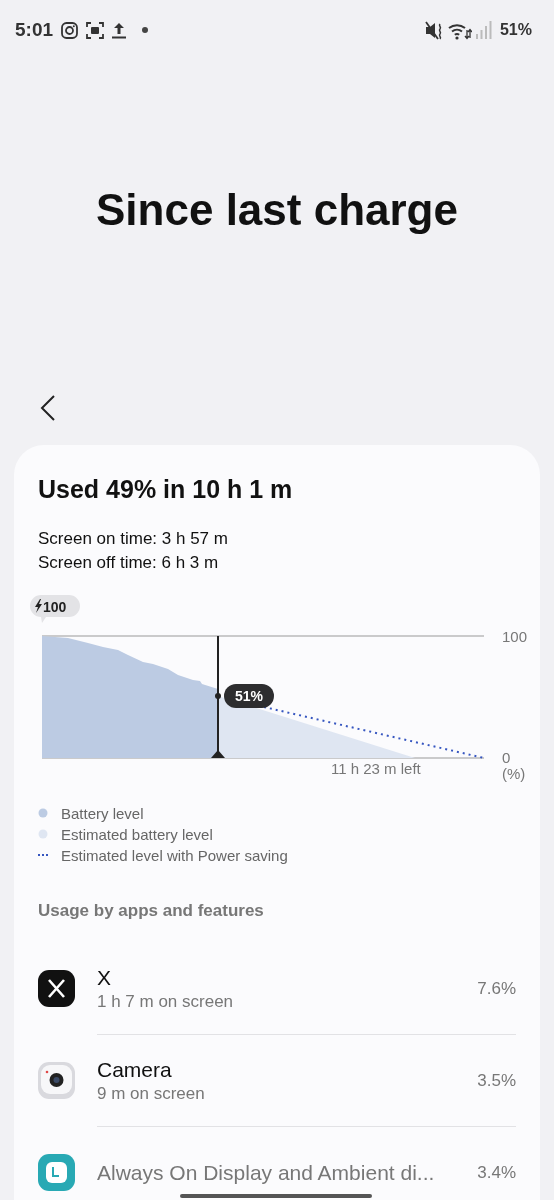 The width and height of the screenshot is (554, 1200). Describe the element at coordinates (151, 1093) in the screenshot. I see `screen-time: 9 m on screen` at that location.